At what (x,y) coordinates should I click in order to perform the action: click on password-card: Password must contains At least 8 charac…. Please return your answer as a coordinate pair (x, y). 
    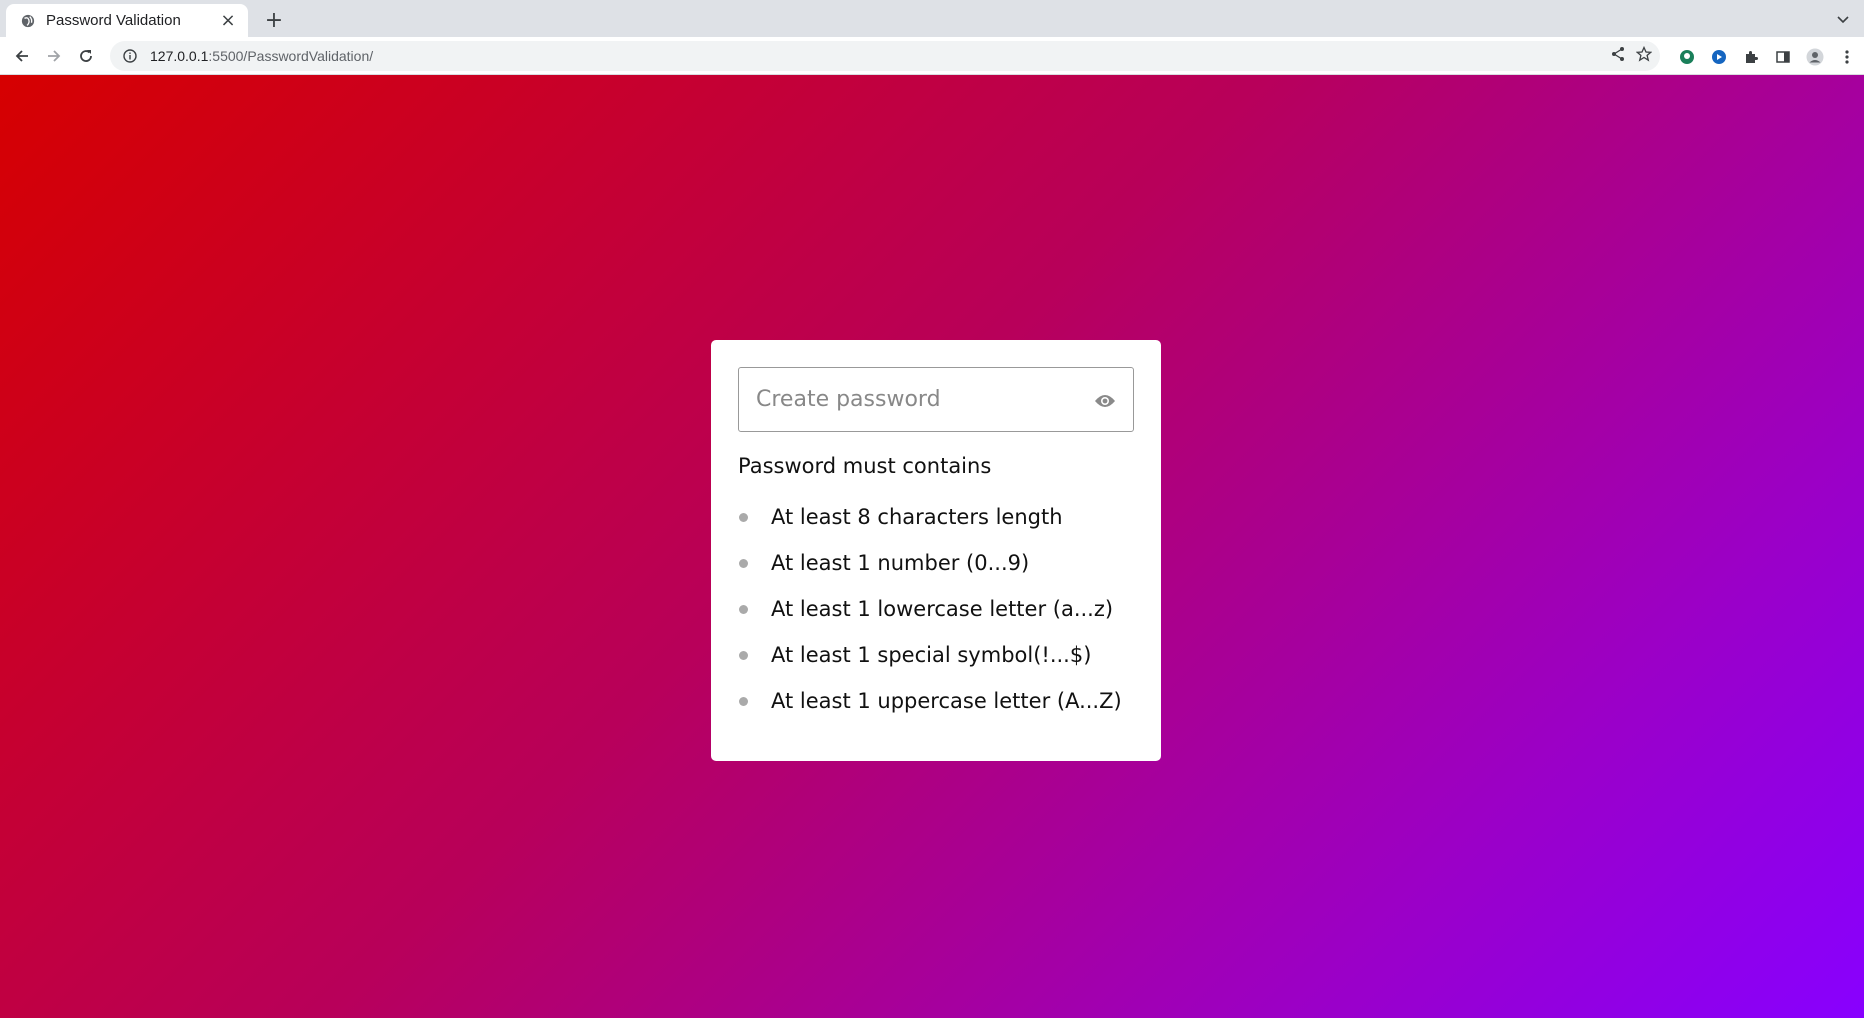
    Looking at the image, I should click on (936, 550).